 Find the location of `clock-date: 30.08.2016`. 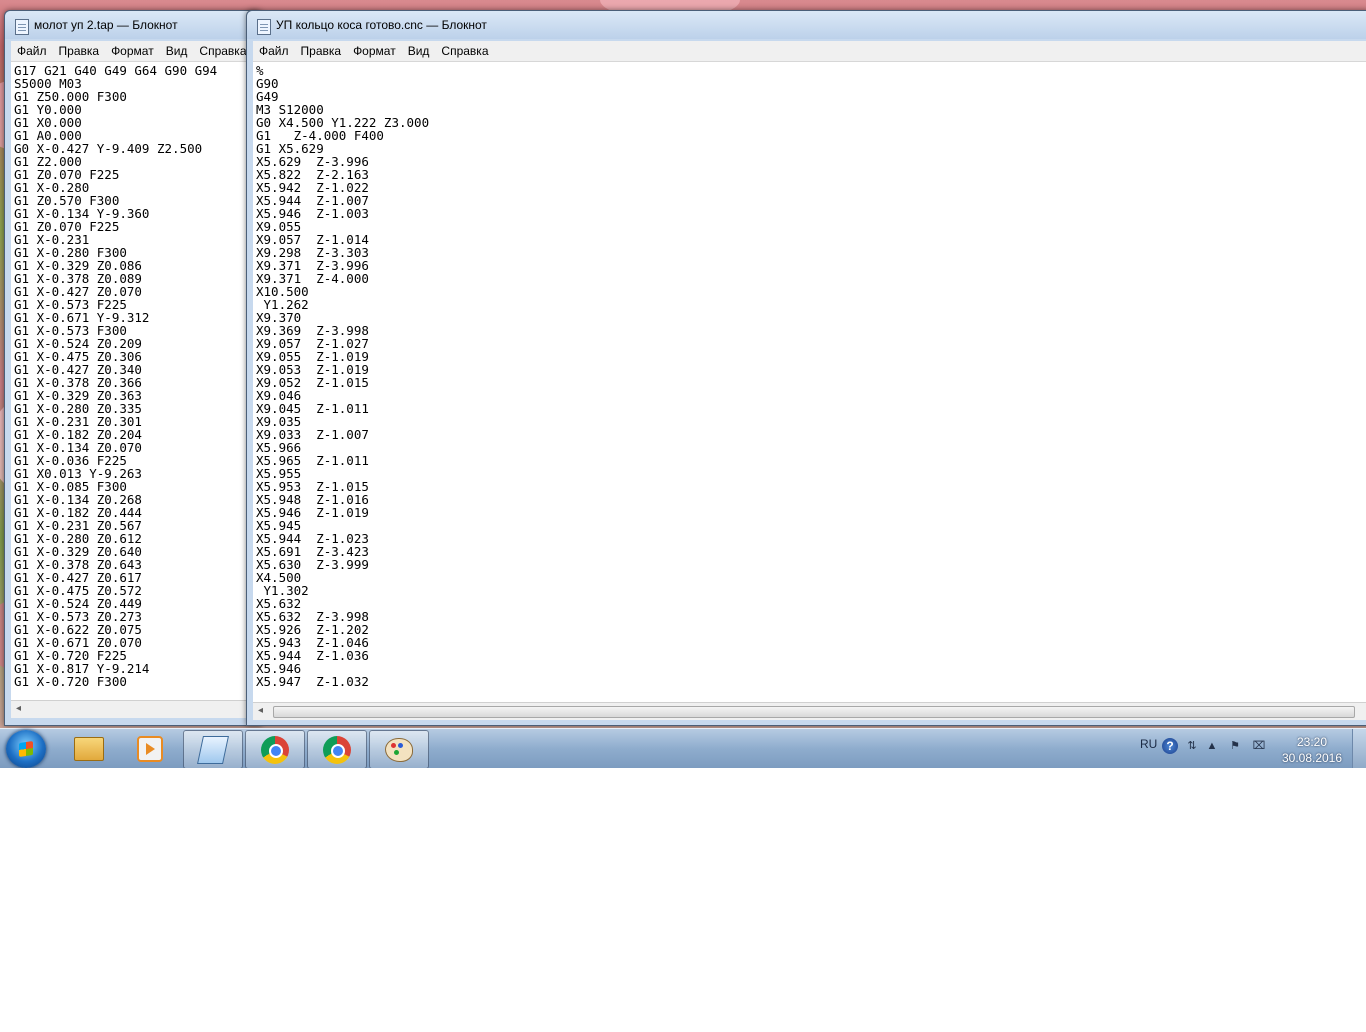

clock-date: 30.08.2016 is located at coordinates (1312, 758).